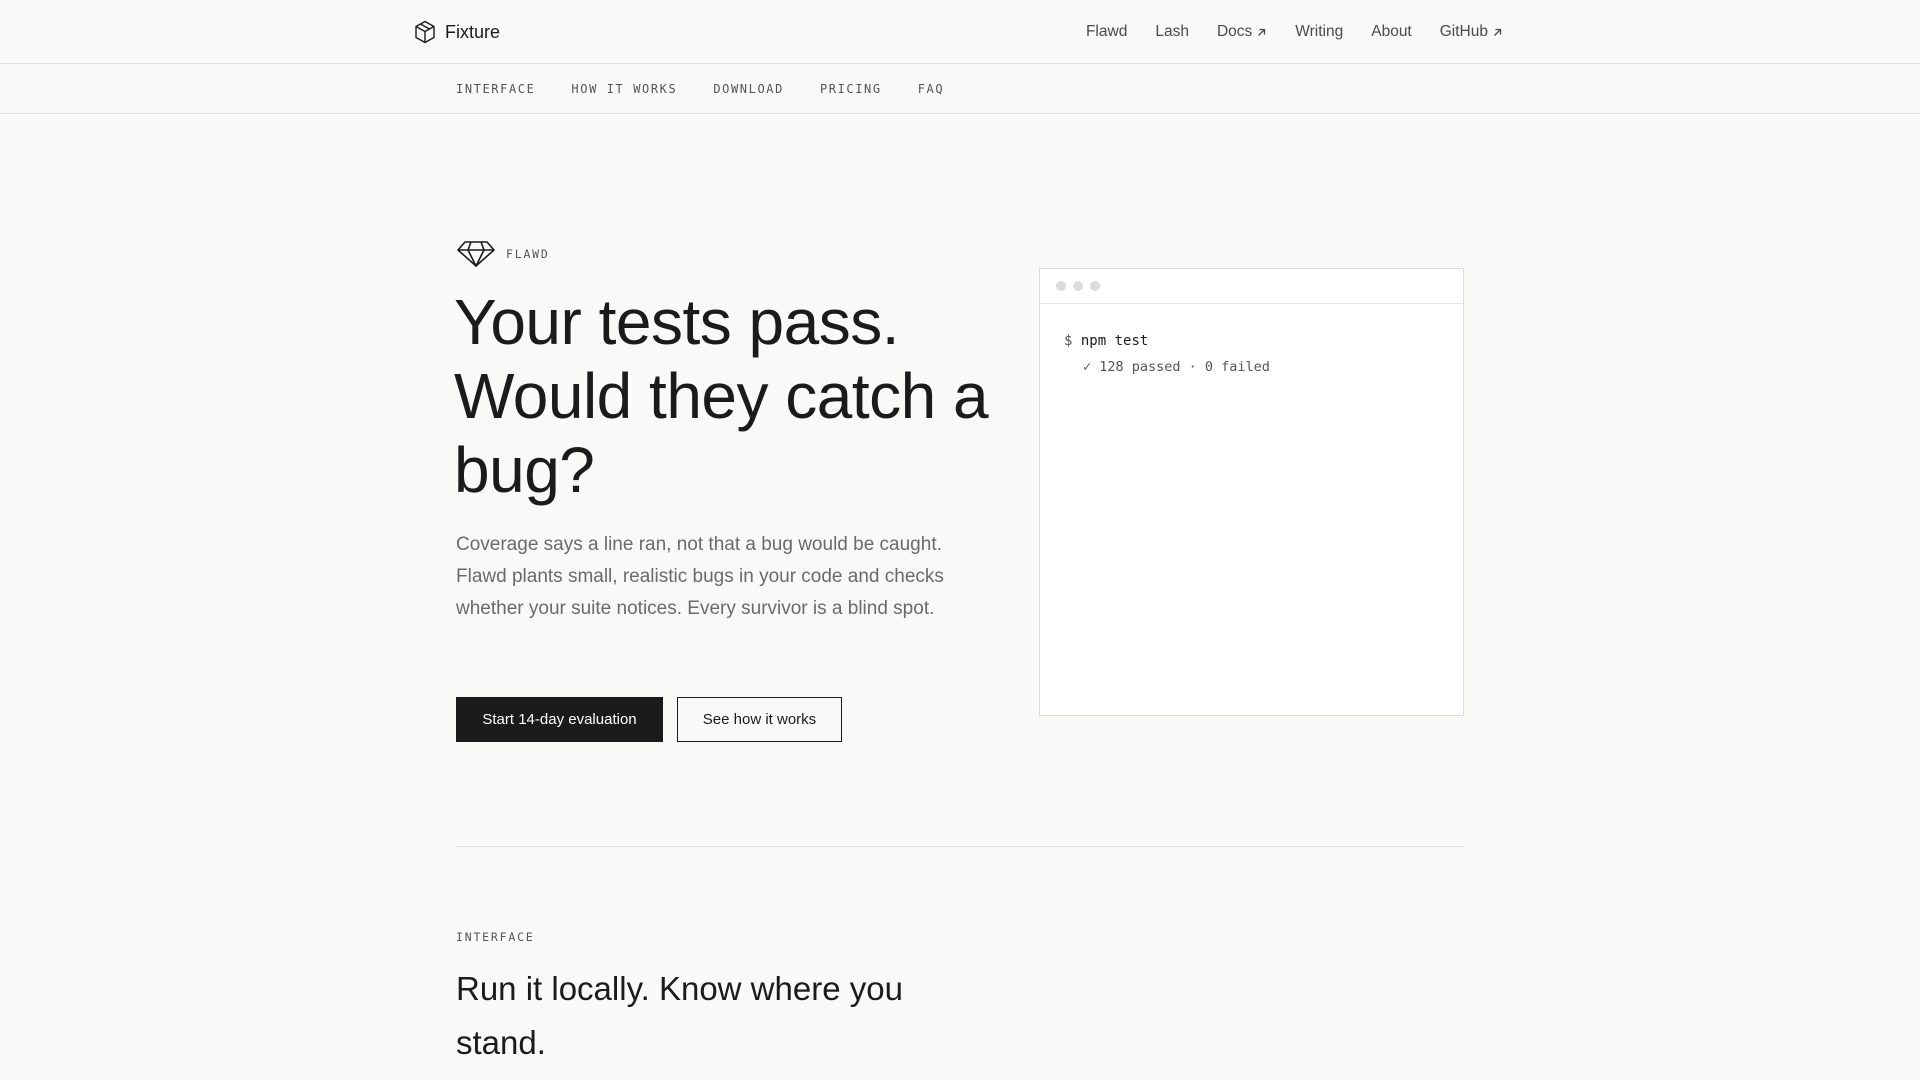  Describe the element at coordinates (1068, 341) in the screenshot. I see `terminal-prompt: $` at that location.